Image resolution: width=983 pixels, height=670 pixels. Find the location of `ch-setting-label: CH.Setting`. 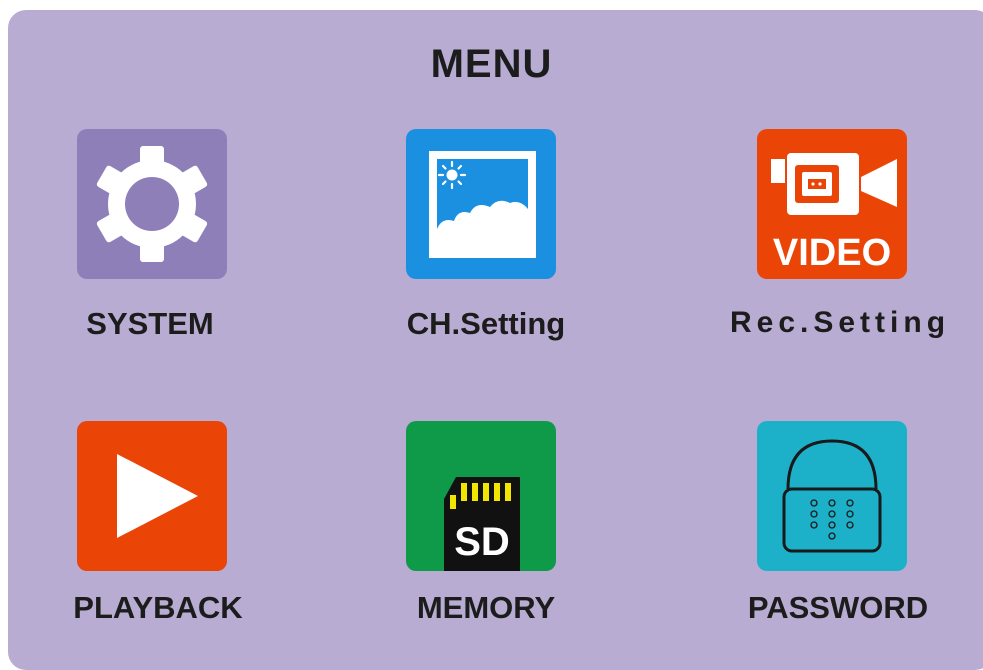

ch-setting-label: CH.Setting is located at coordinates (486, 323).